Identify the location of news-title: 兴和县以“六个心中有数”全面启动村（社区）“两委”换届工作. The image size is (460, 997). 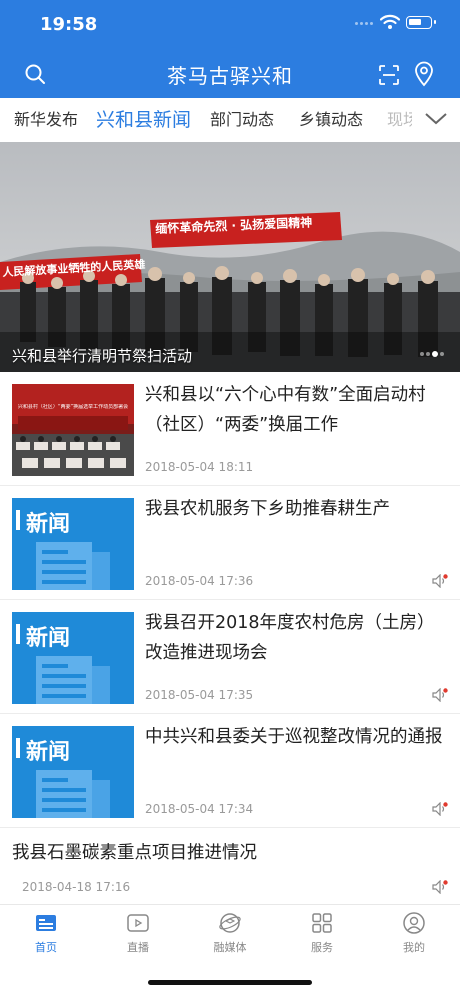
(285, 410).